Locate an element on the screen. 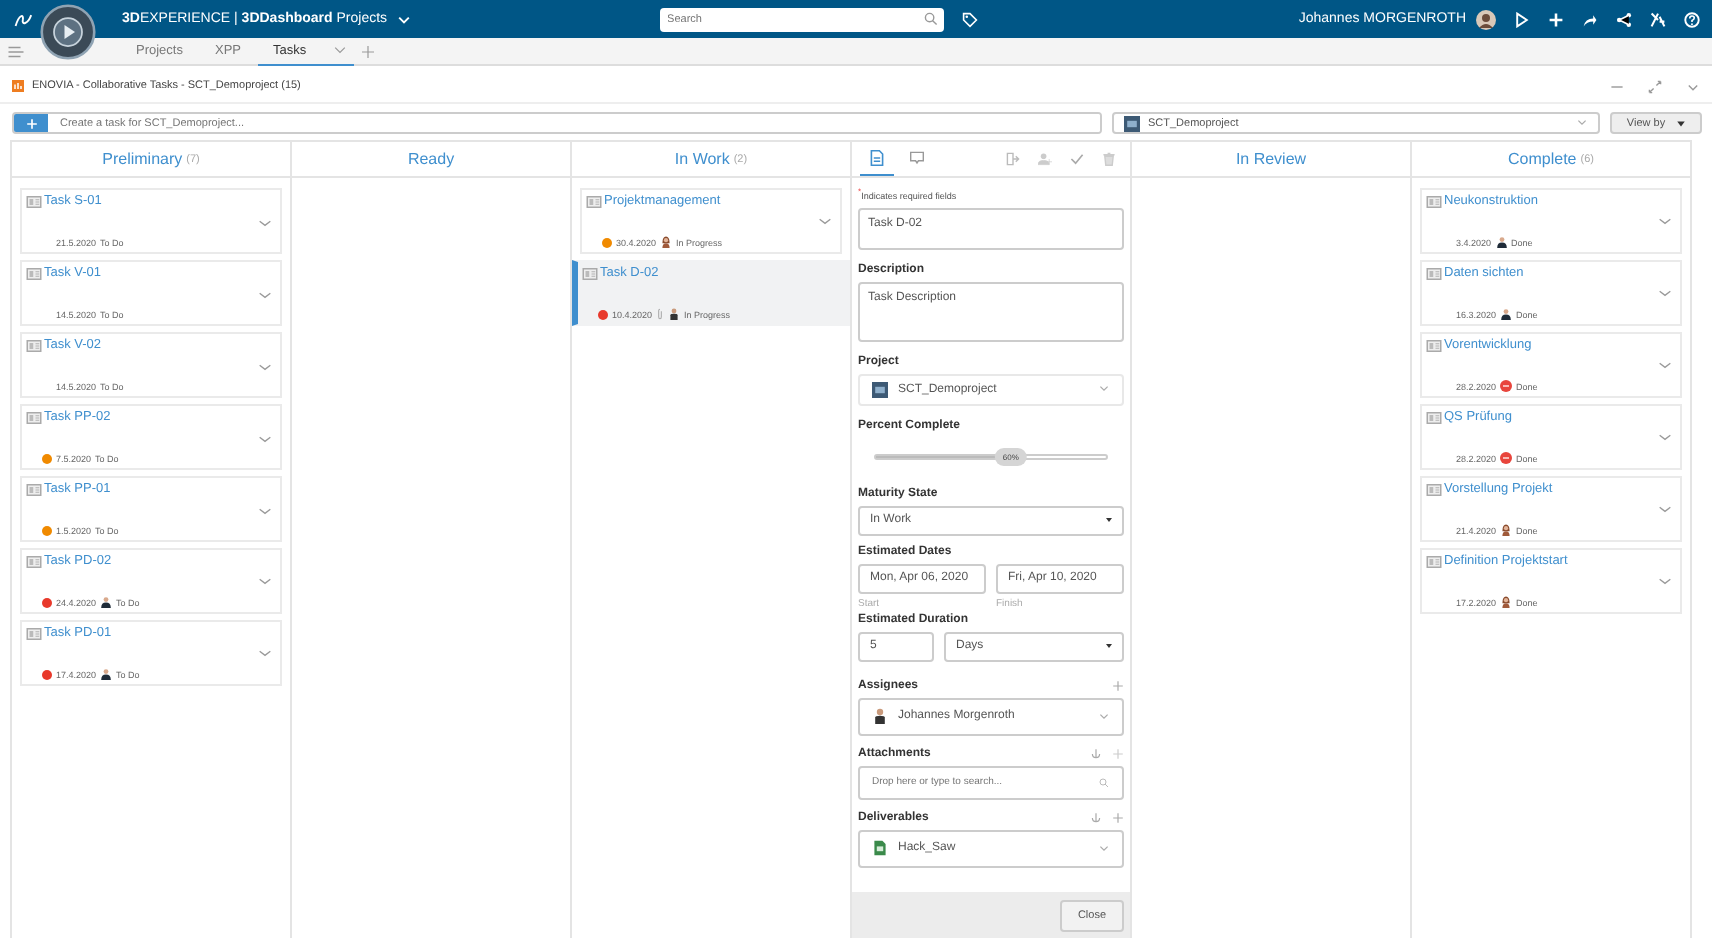  network-icon is located at coordinates (1624, 19).